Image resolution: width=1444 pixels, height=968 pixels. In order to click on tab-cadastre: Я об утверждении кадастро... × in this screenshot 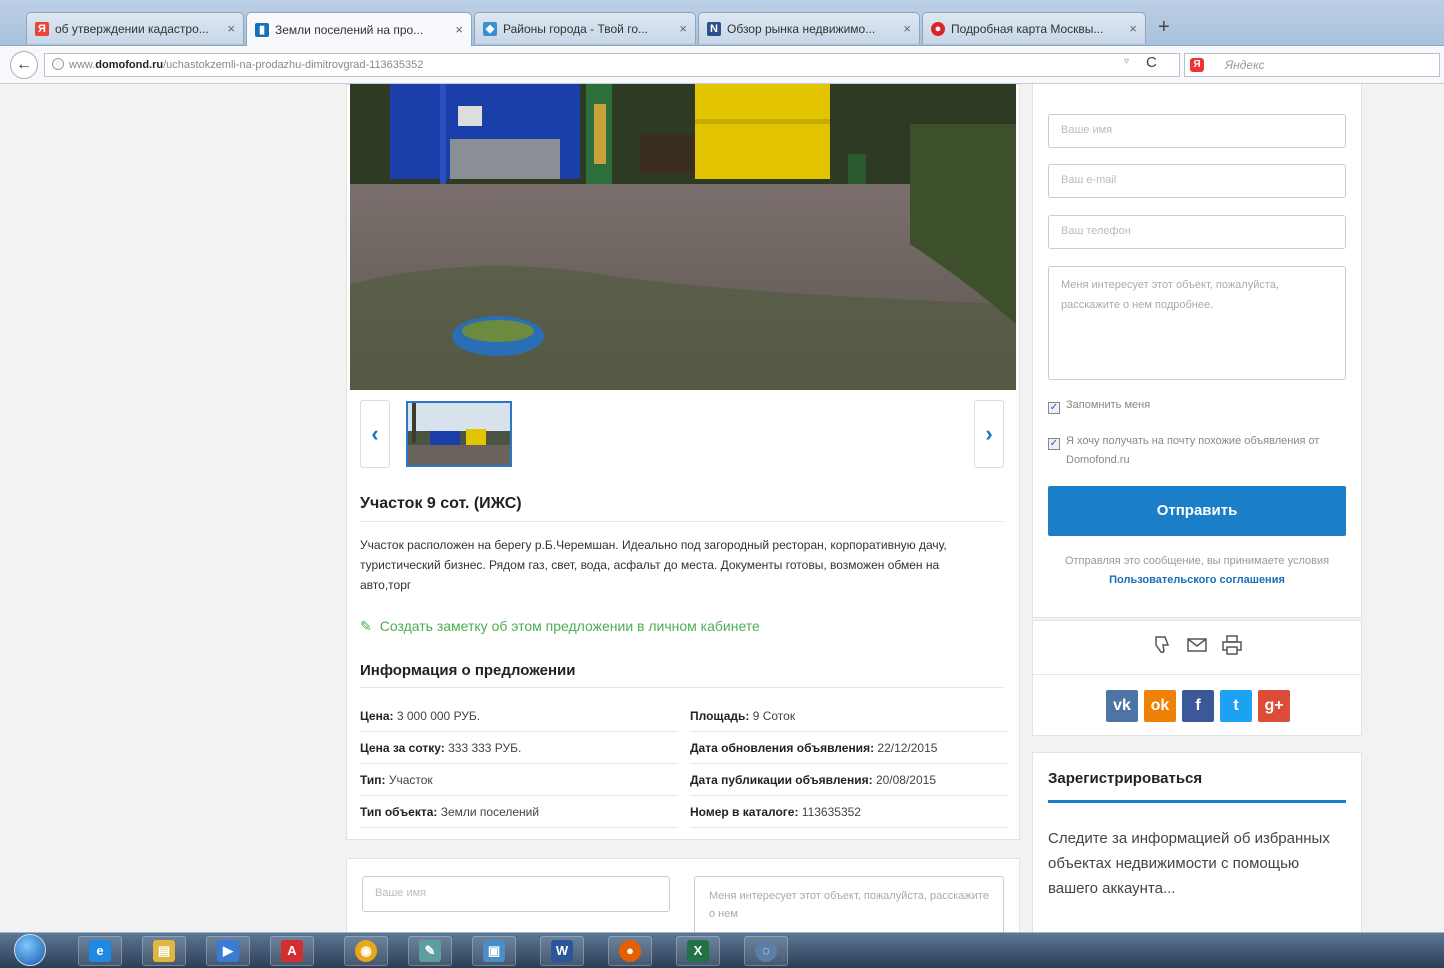, I will do `click(135, 28)`.